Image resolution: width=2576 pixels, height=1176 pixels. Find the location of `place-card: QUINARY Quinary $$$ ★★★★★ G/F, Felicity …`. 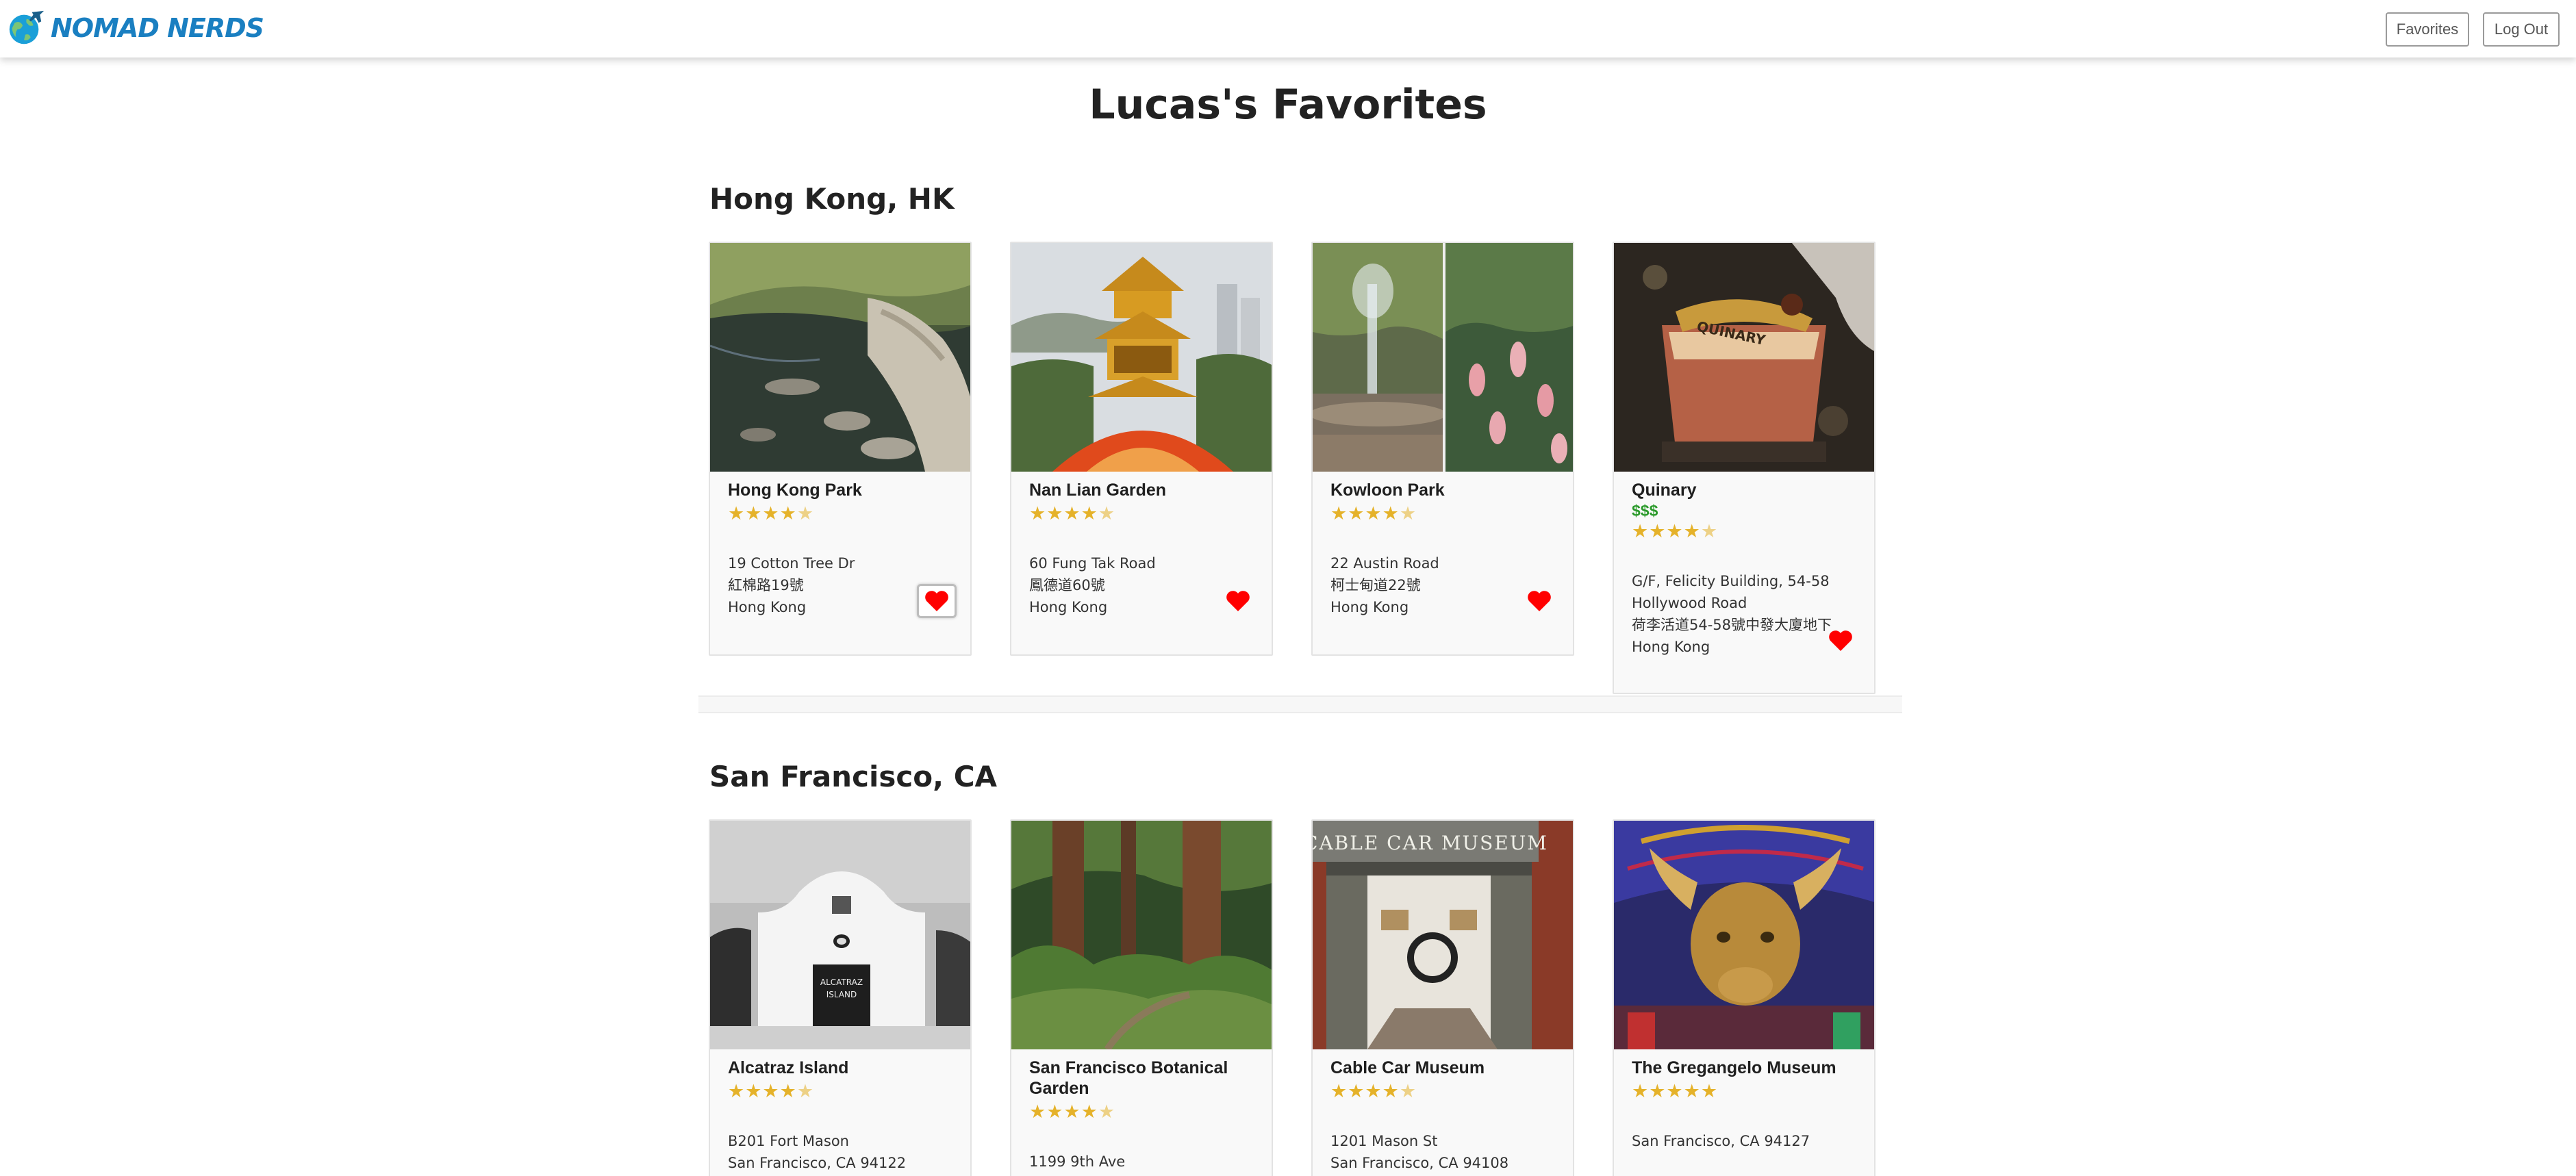

place-card: QUINARY Quinary $$$ ★★★★★ G/F, Felicity … is located at coordinates (1744, 468).